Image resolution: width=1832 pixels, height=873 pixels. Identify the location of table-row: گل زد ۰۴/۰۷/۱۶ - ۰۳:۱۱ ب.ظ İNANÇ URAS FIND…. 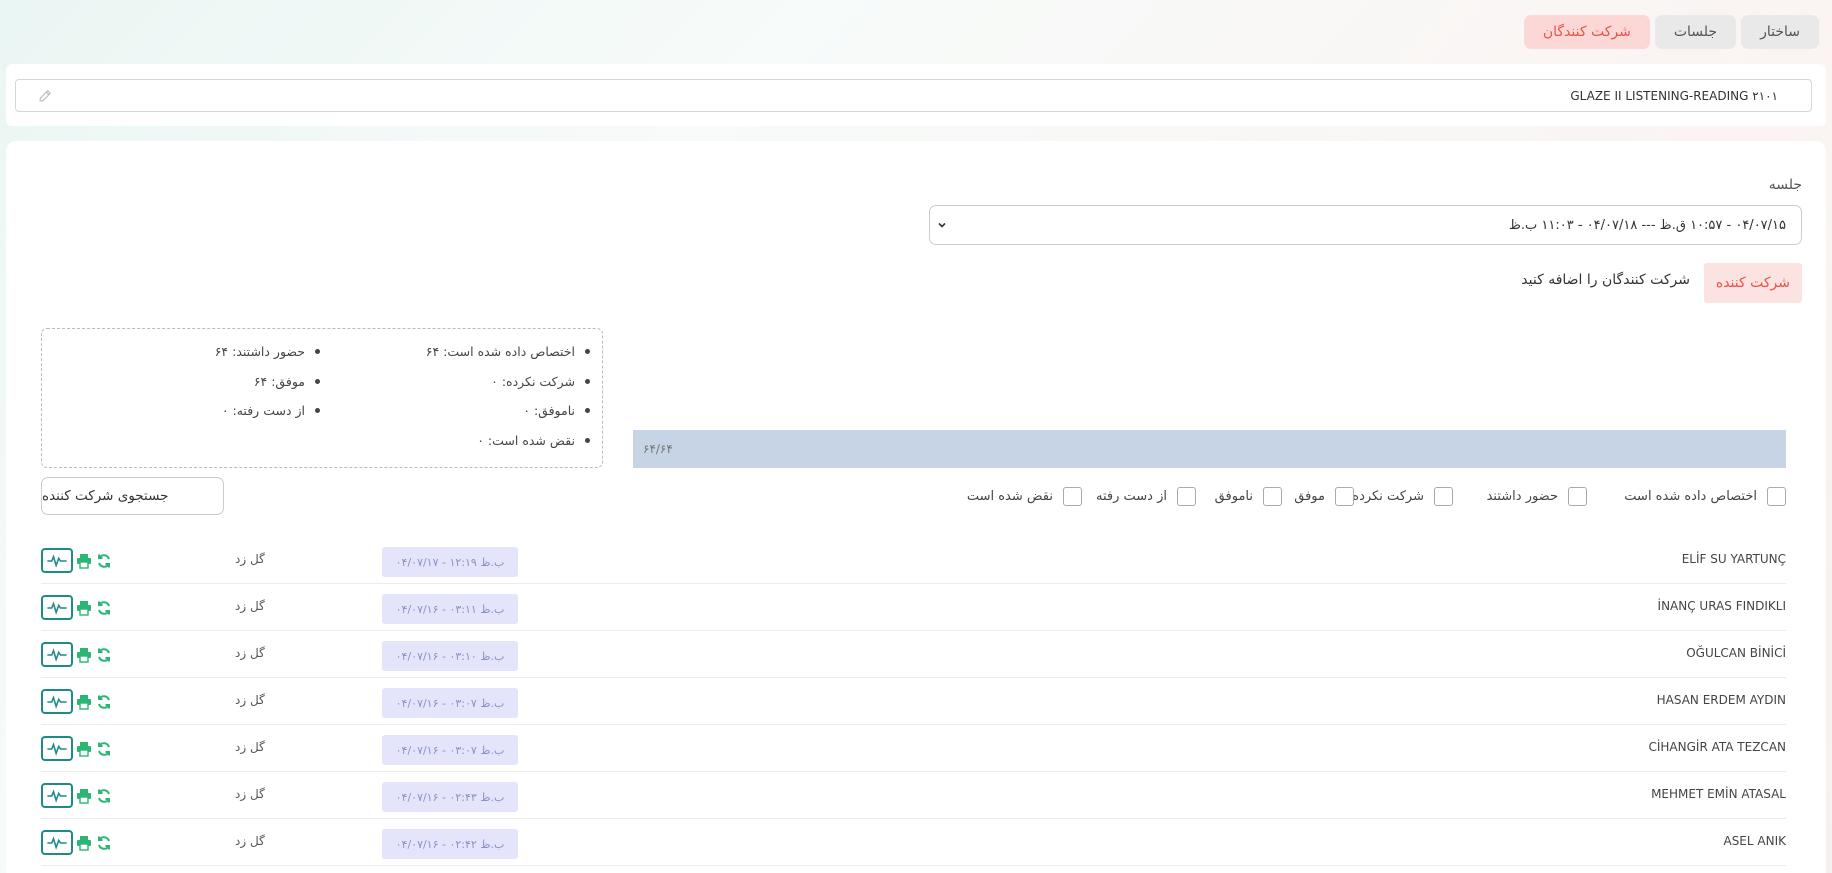
(913, 607).